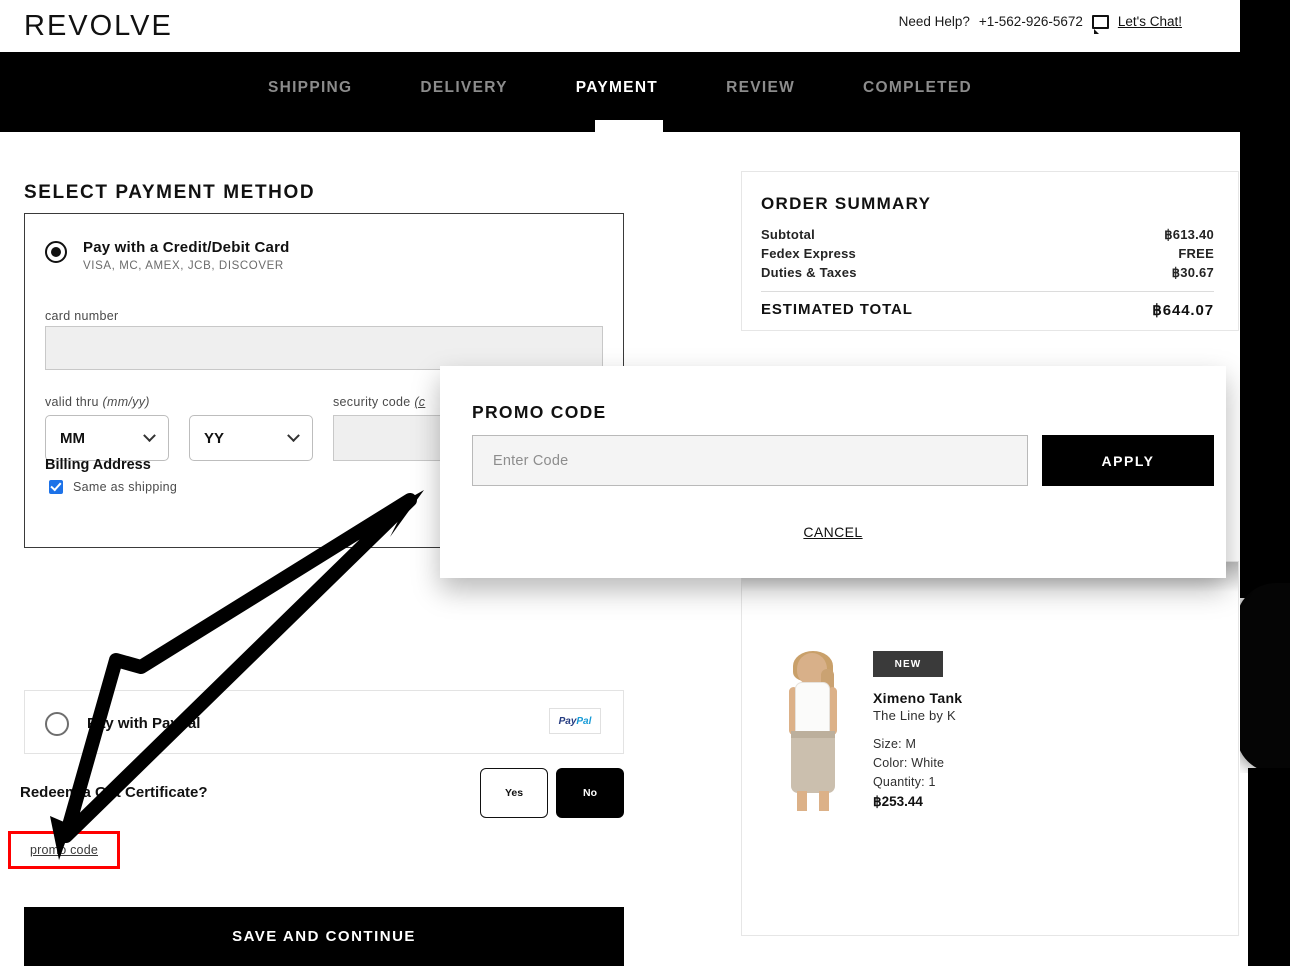 The image size is (1290, 966). Describe the element at coordinates (914, 715) in the screenshot. I see `product-brand: The Line by K` at that location.